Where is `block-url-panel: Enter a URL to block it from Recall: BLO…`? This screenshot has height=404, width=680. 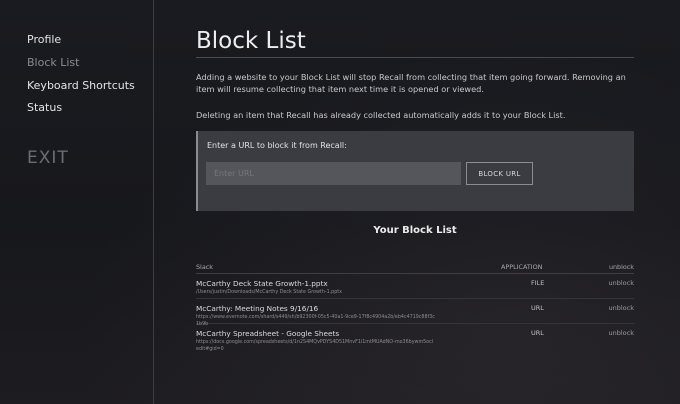
block-url-panel: Enter a URL to block it from Recall: BLO… is located at coordinates (415, 171).